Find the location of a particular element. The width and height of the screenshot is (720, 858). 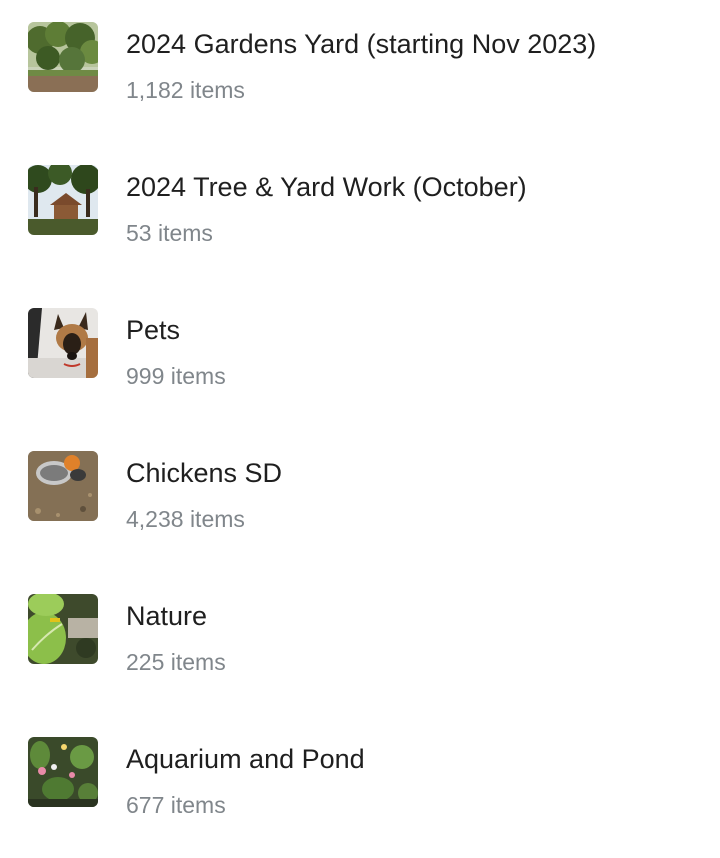

album-item-count: 4,238 items is located at coordinates (185, 519).